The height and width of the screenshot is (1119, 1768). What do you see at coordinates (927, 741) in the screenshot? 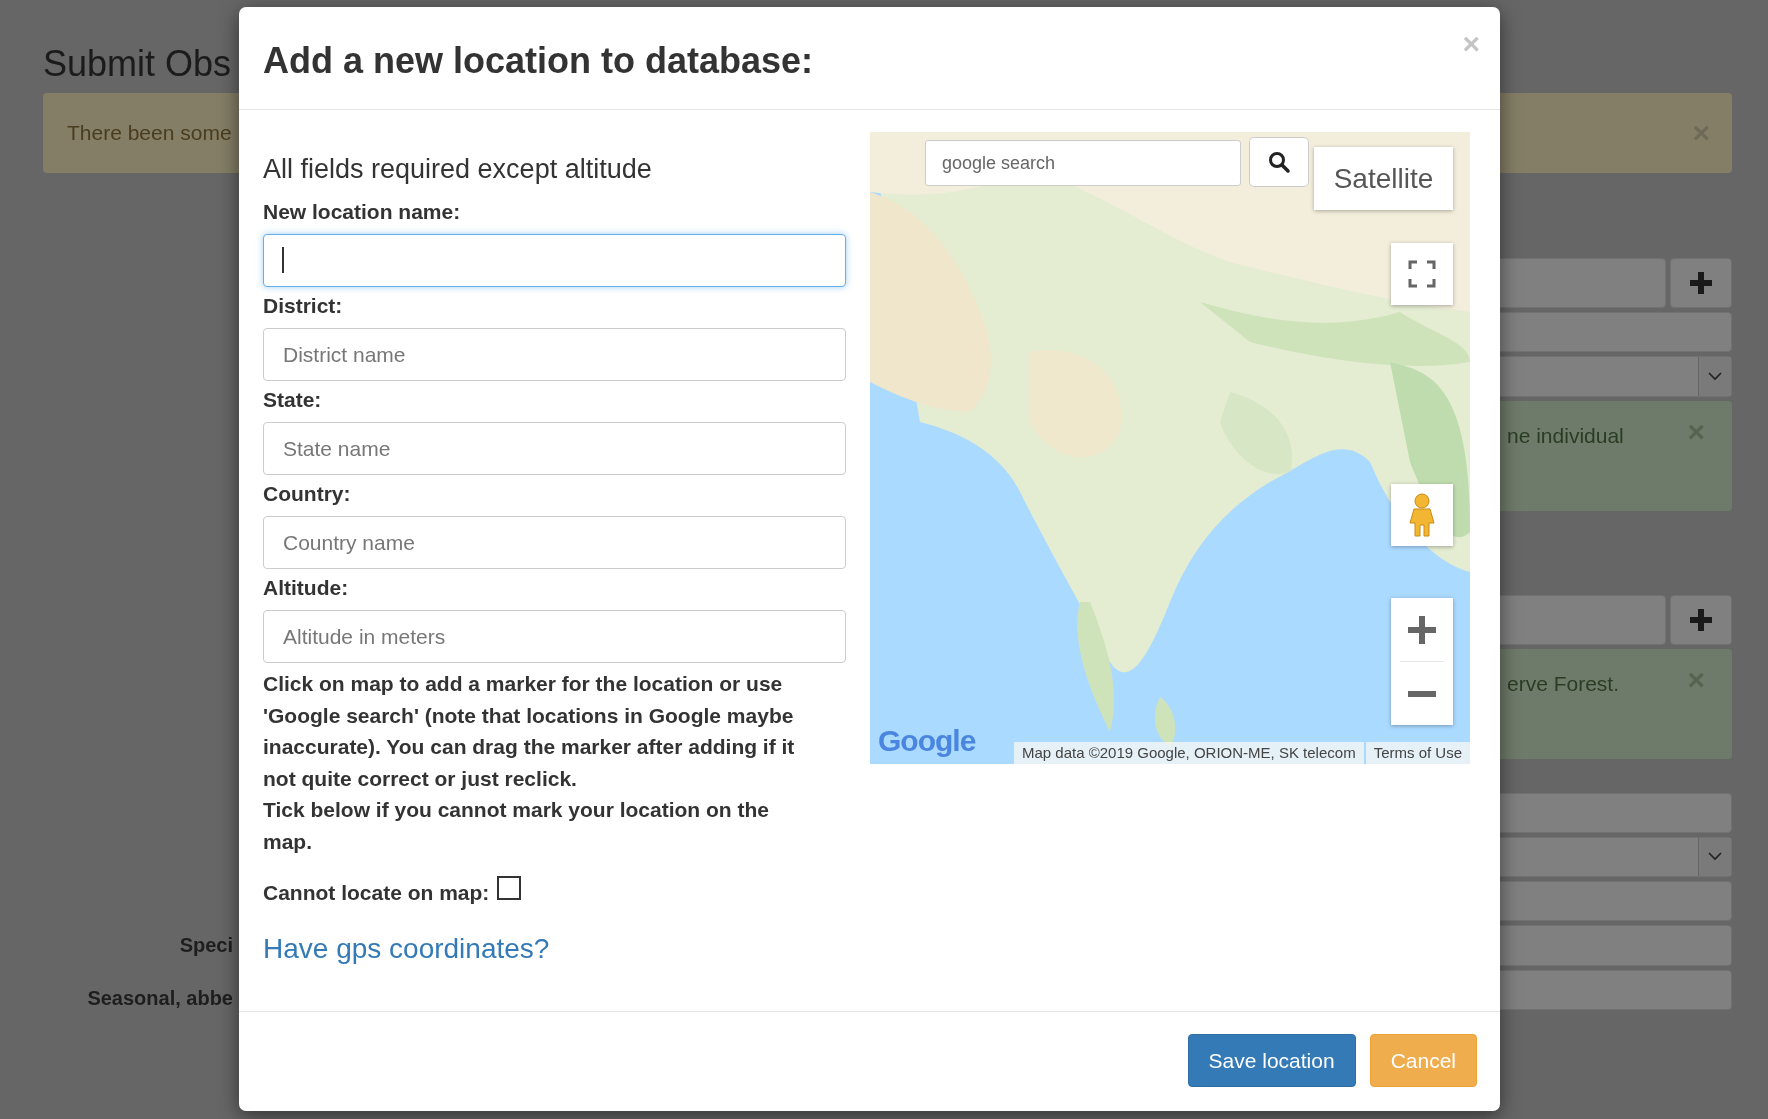
I see `map-logo: Google` at bounding box center [927, 741].